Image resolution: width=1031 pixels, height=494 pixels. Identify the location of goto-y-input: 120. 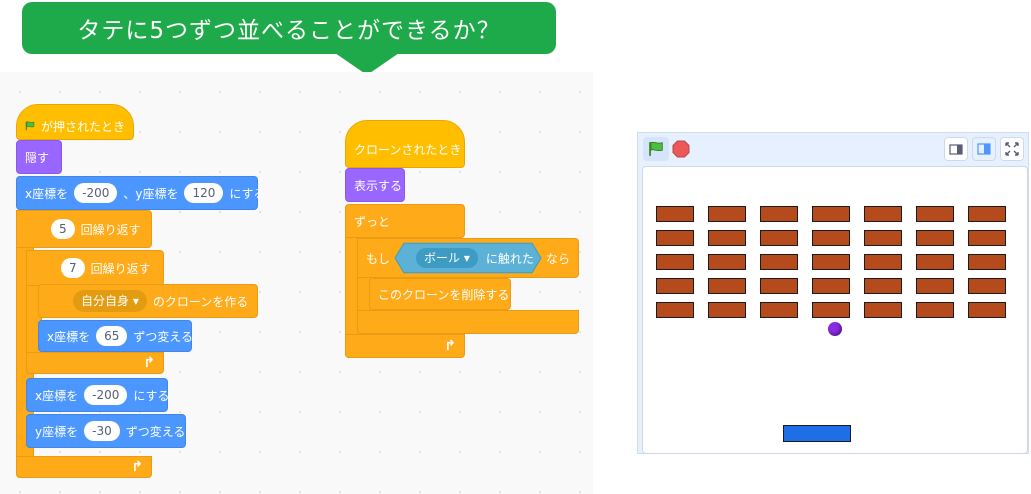
(204, 193).